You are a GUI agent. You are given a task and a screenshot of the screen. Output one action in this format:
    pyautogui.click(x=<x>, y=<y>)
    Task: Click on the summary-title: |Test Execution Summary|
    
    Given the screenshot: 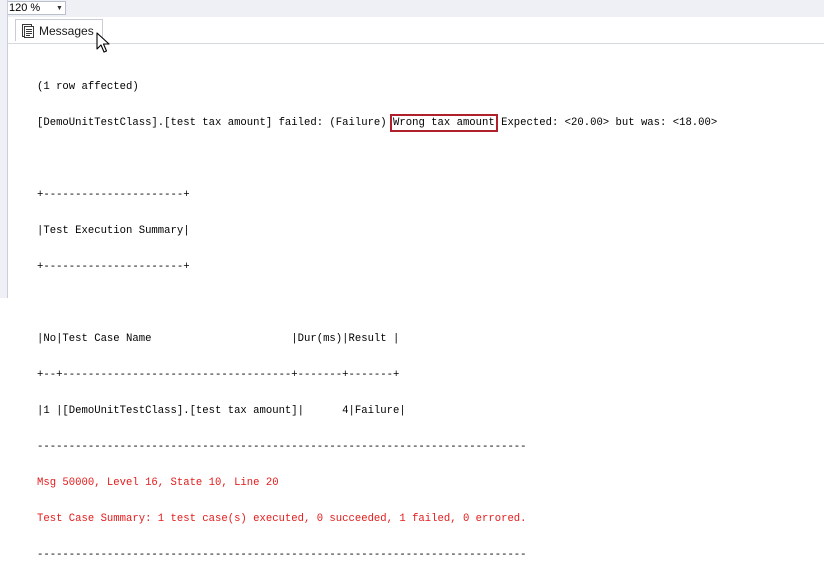 What is the action you would take?
    pyautogui.click(x=113, y=231)
    